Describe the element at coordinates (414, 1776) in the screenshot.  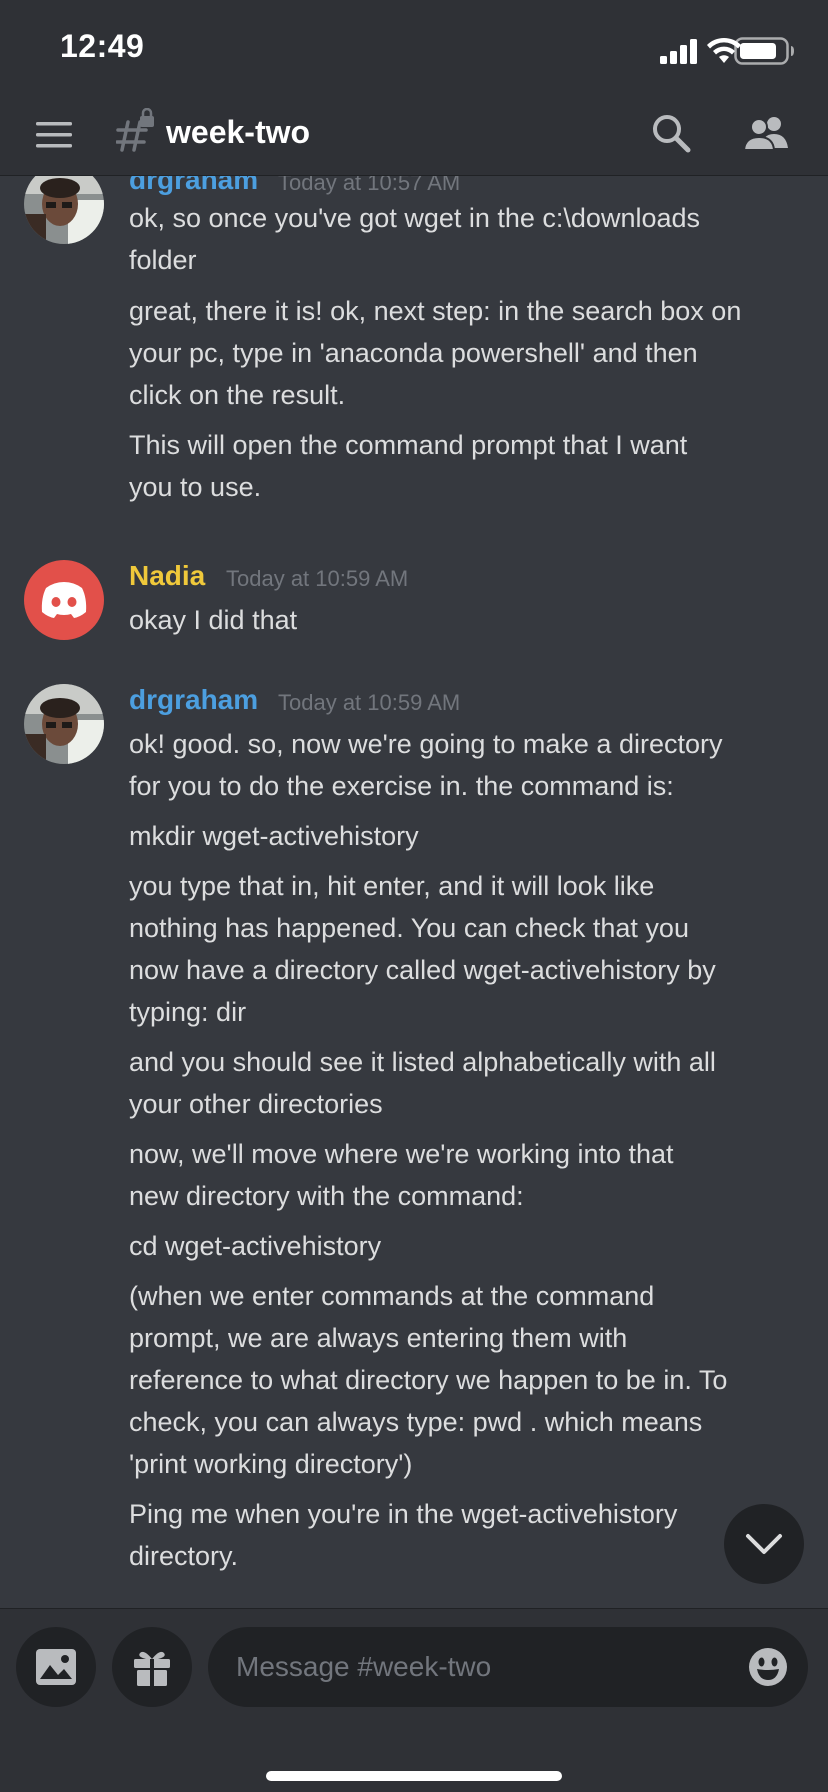
I see `home-indicator` at that location.